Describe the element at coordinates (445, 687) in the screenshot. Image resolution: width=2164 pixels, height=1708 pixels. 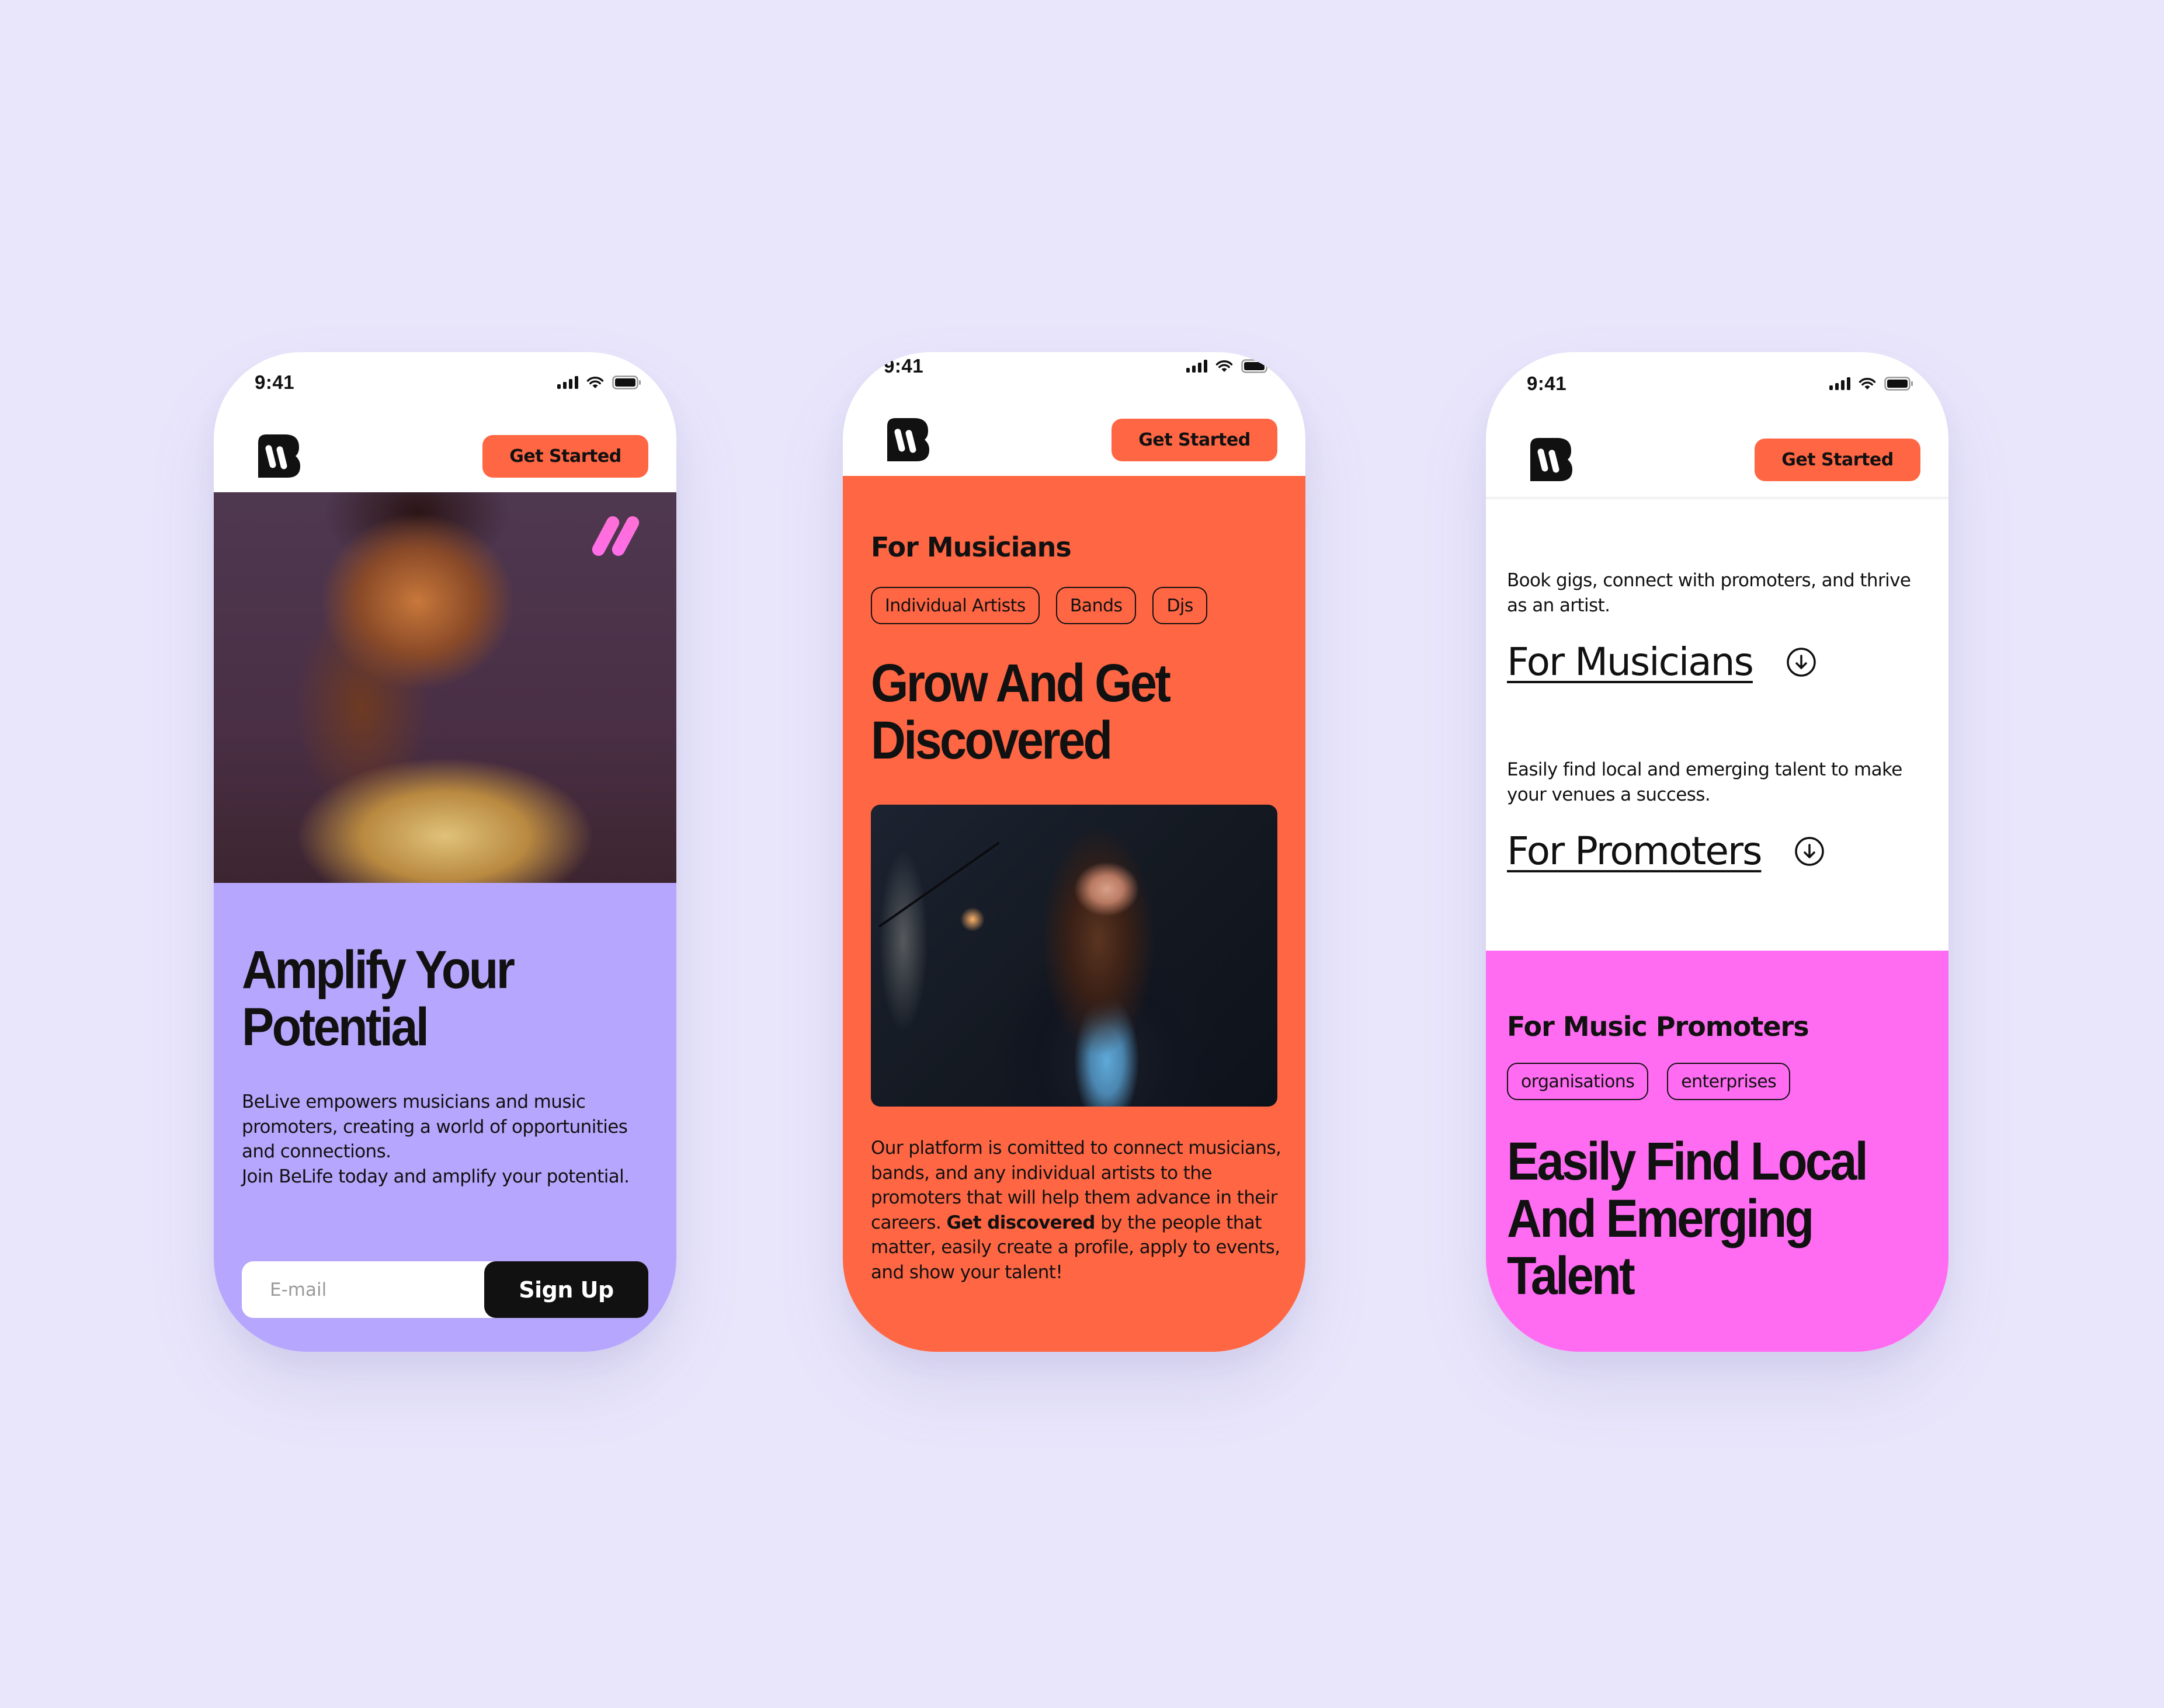
I see `portrait-photo` at that location.